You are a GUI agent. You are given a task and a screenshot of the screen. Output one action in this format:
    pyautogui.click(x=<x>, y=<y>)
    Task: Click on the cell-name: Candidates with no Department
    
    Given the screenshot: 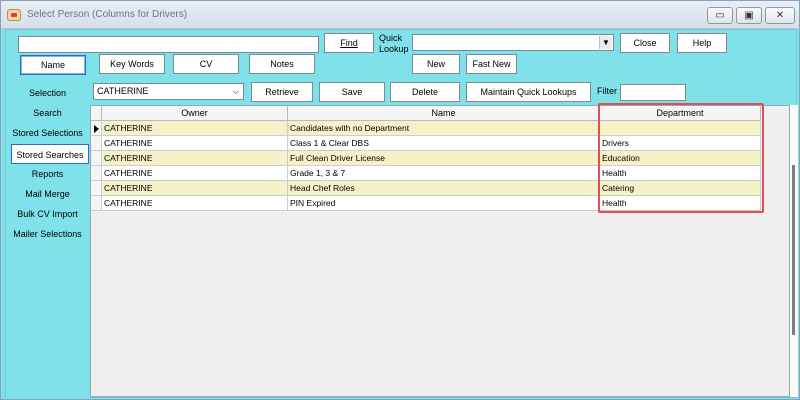 What is the action you would take?
    pyautogui.click(x=444, y=128)
    